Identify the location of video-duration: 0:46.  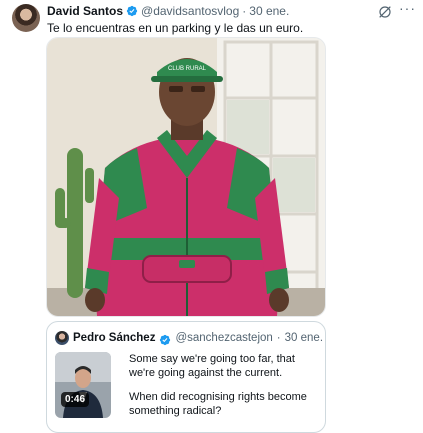
(75, 399).